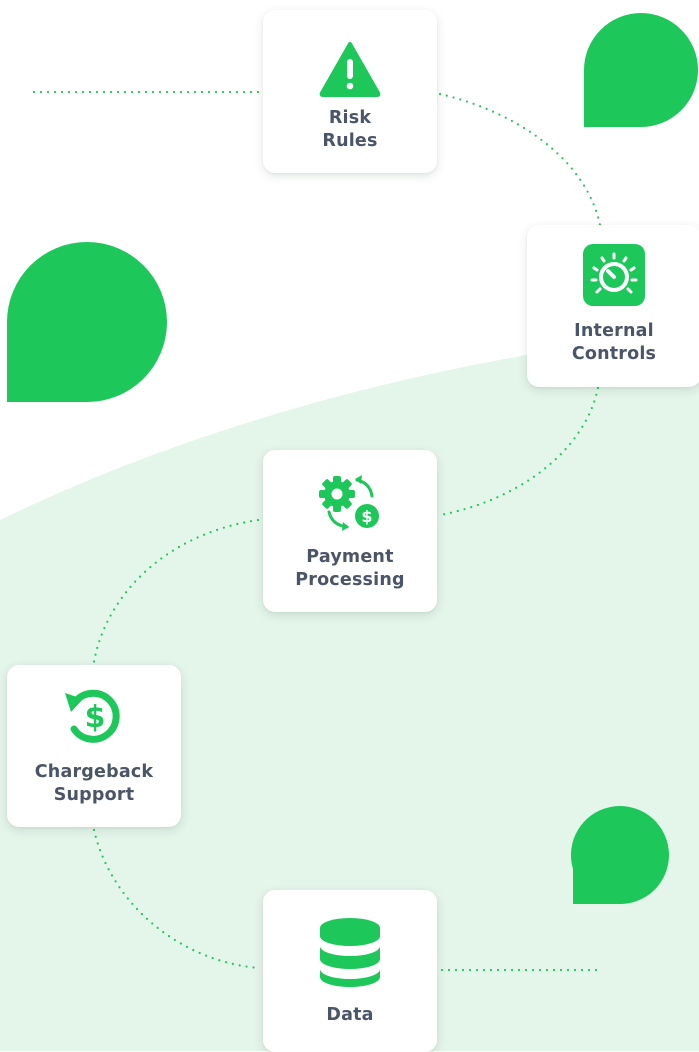 This screenshot has width=699, height=1052. I want to click on connector-risk-to-controls, so click(520, 159).